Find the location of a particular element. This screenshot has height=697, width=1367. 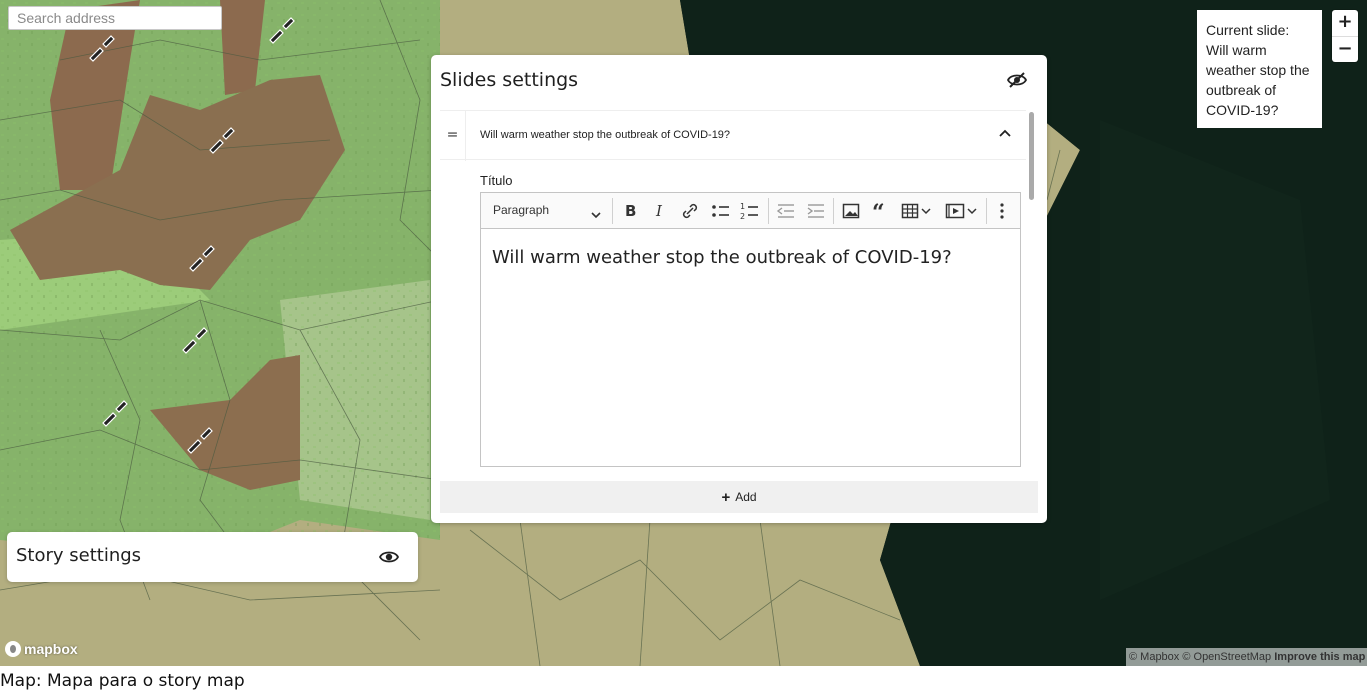

mapbox-mark-icon is located at coordinates (13, 649).